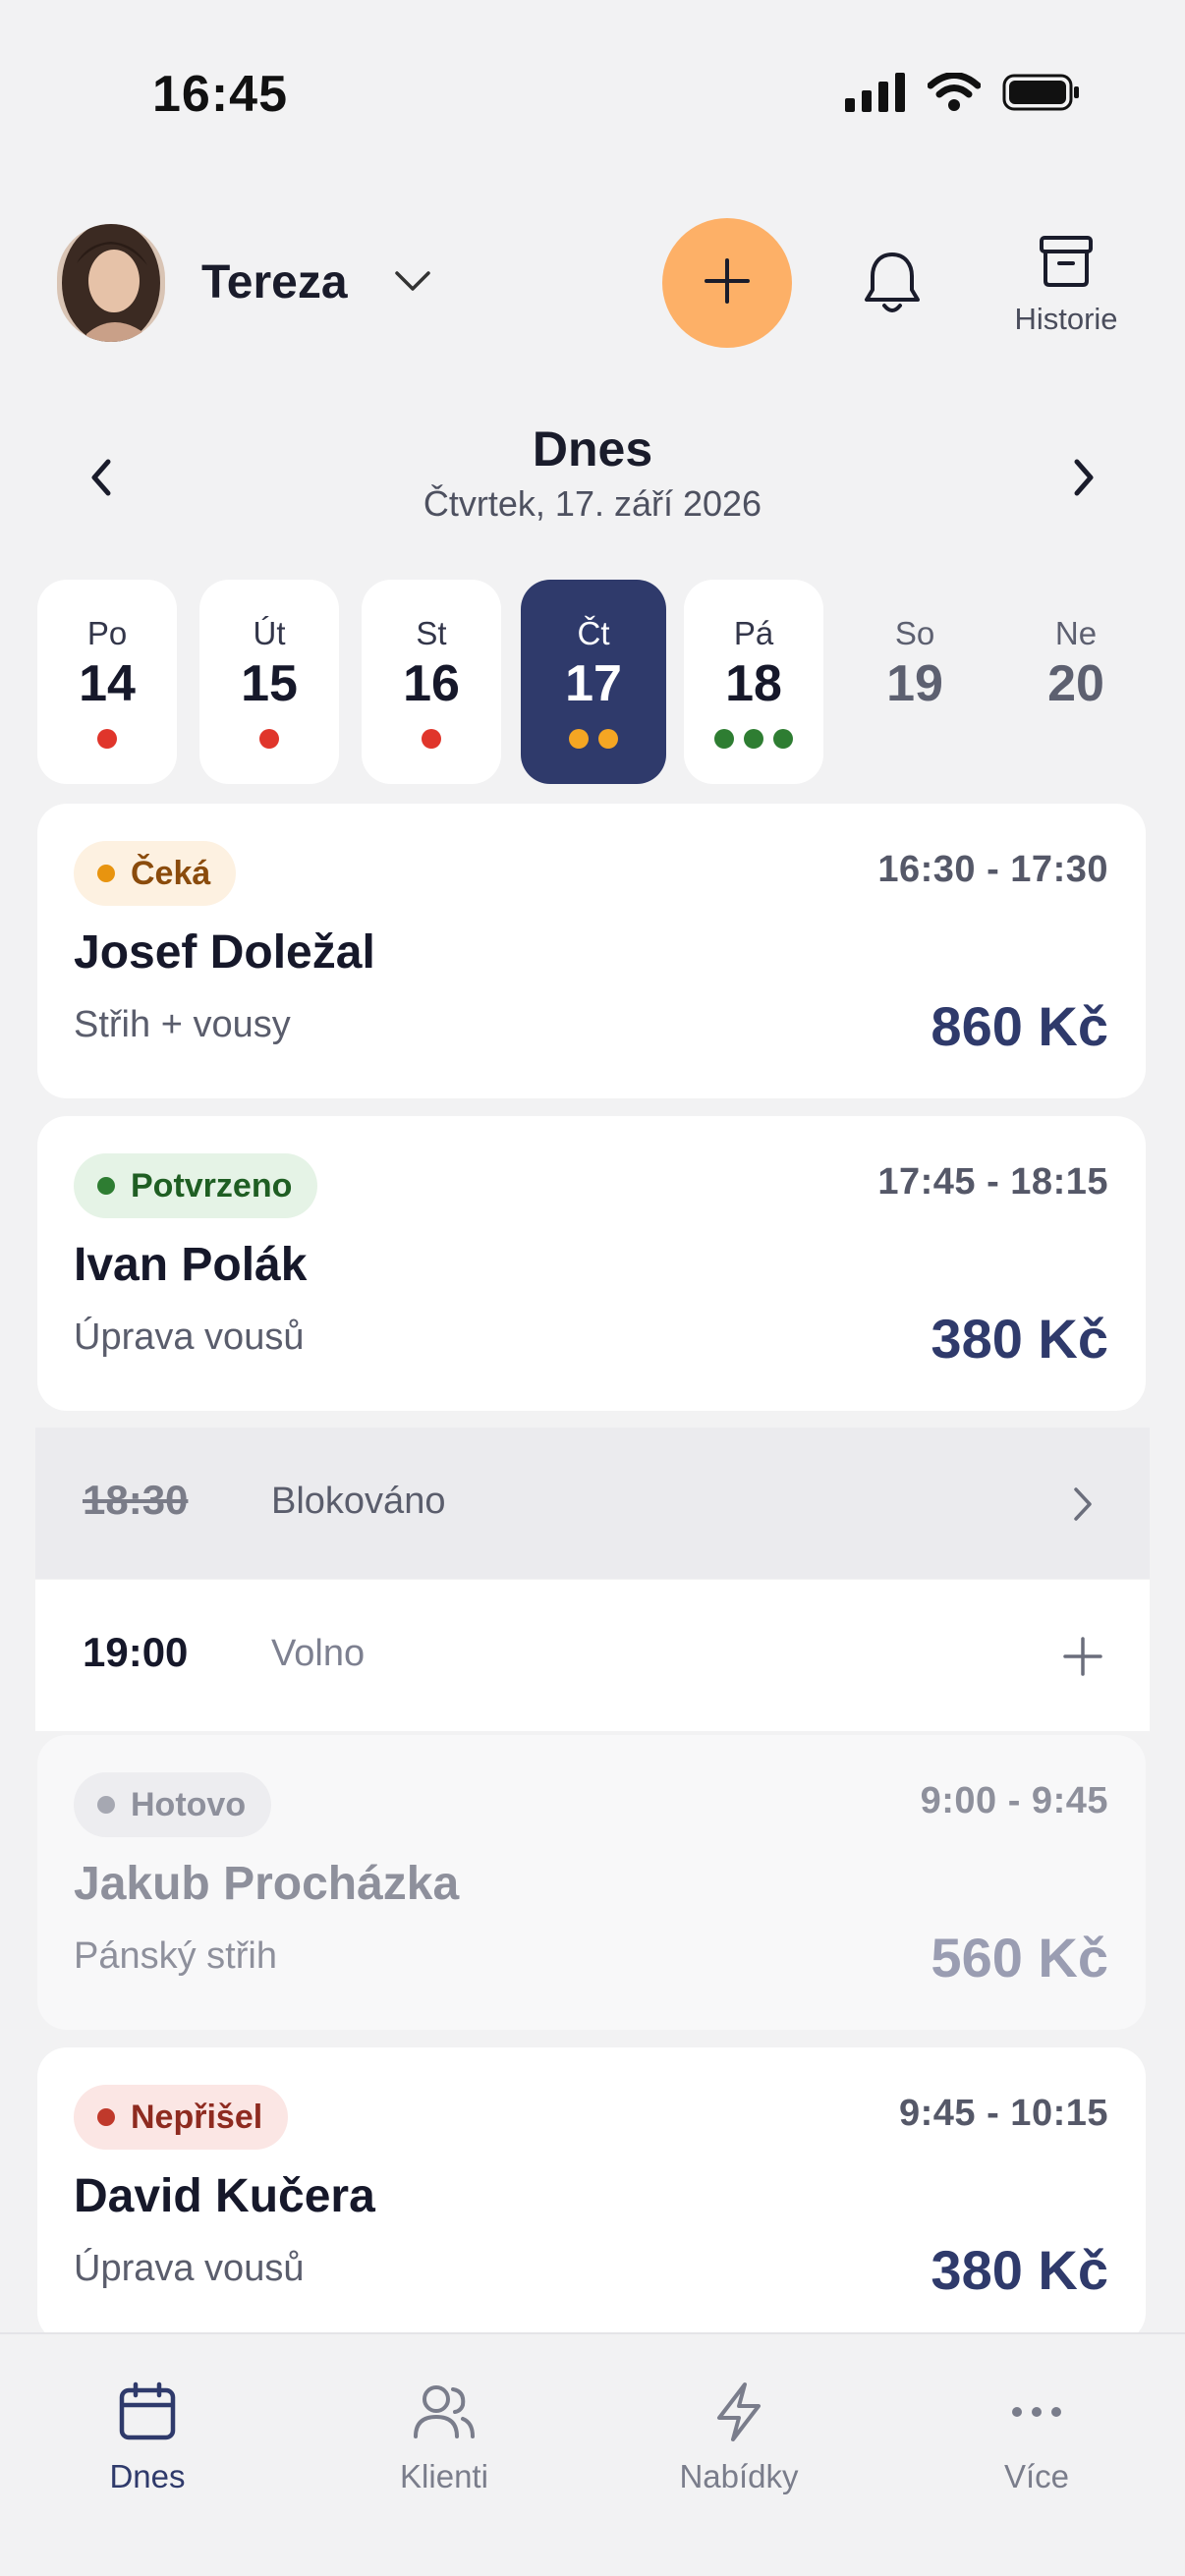 The height and width of the screenshot is (2576, 1185). I want to click on add-appointment-button, so click(727, 283).